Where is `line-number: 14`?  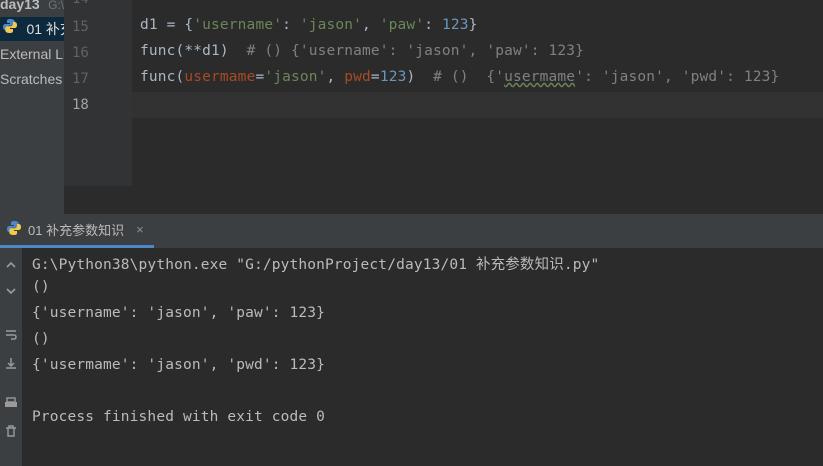 line-number: 14 is located at coordinates (80, 3).